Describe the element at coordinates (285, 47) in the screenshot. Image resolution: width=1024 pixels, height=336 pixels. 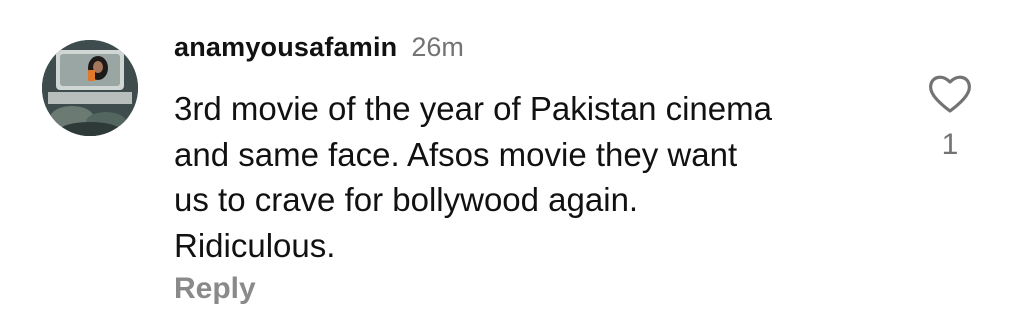
I see `username-link: anamyousafamin` at that location.